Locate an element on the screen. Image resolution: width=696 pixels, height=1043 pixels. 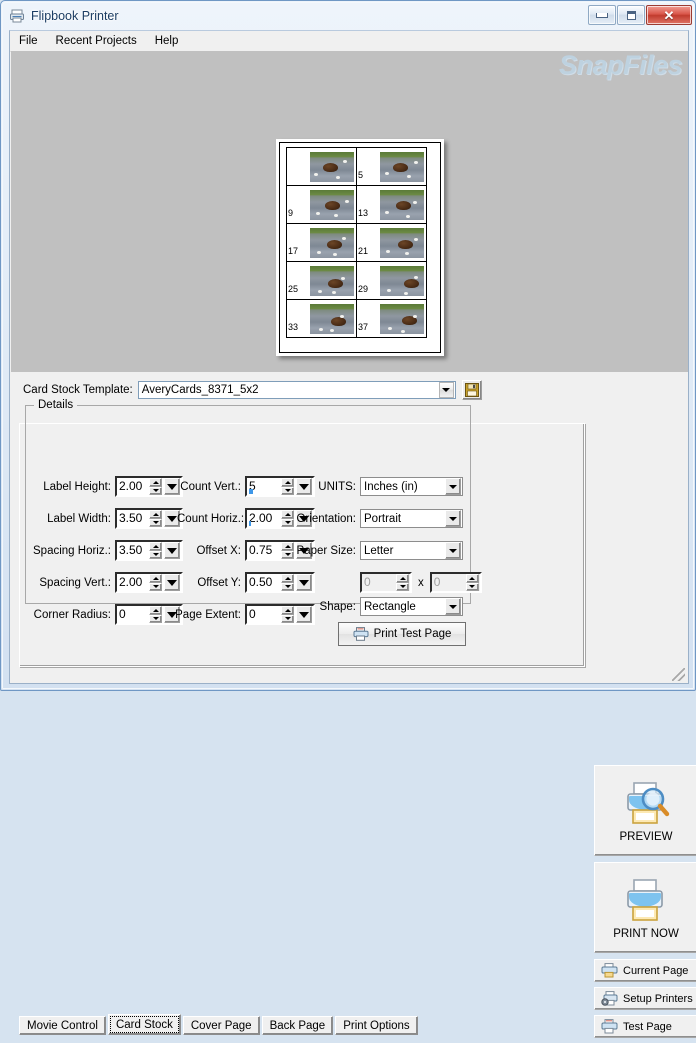
count-vert-track is located at coordinates (251, 491).